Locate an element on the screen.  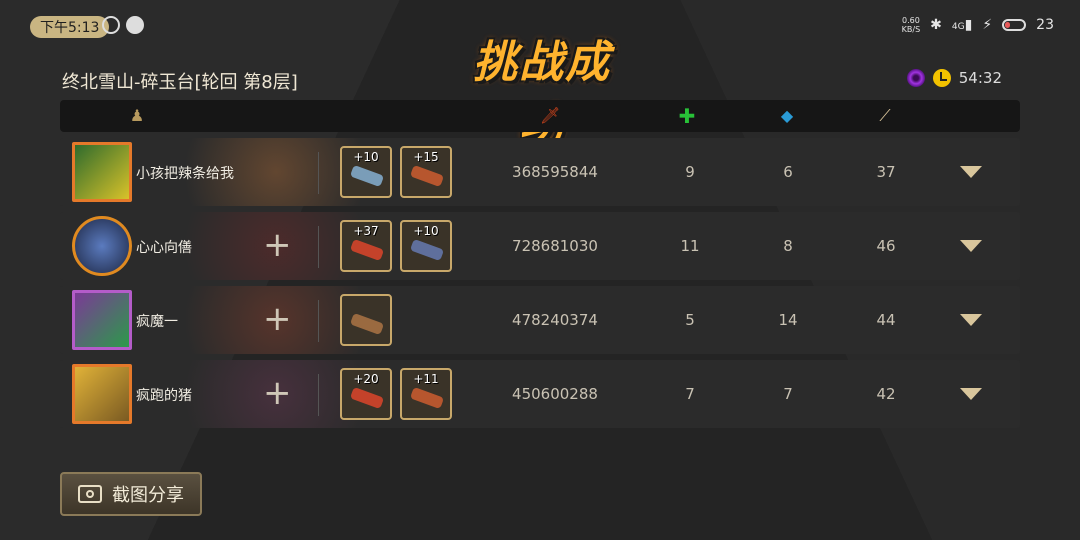
player-row: 小孩把辣条给我 +10 +15 368595844 9 6 37 is located at coordinates (540, 172).